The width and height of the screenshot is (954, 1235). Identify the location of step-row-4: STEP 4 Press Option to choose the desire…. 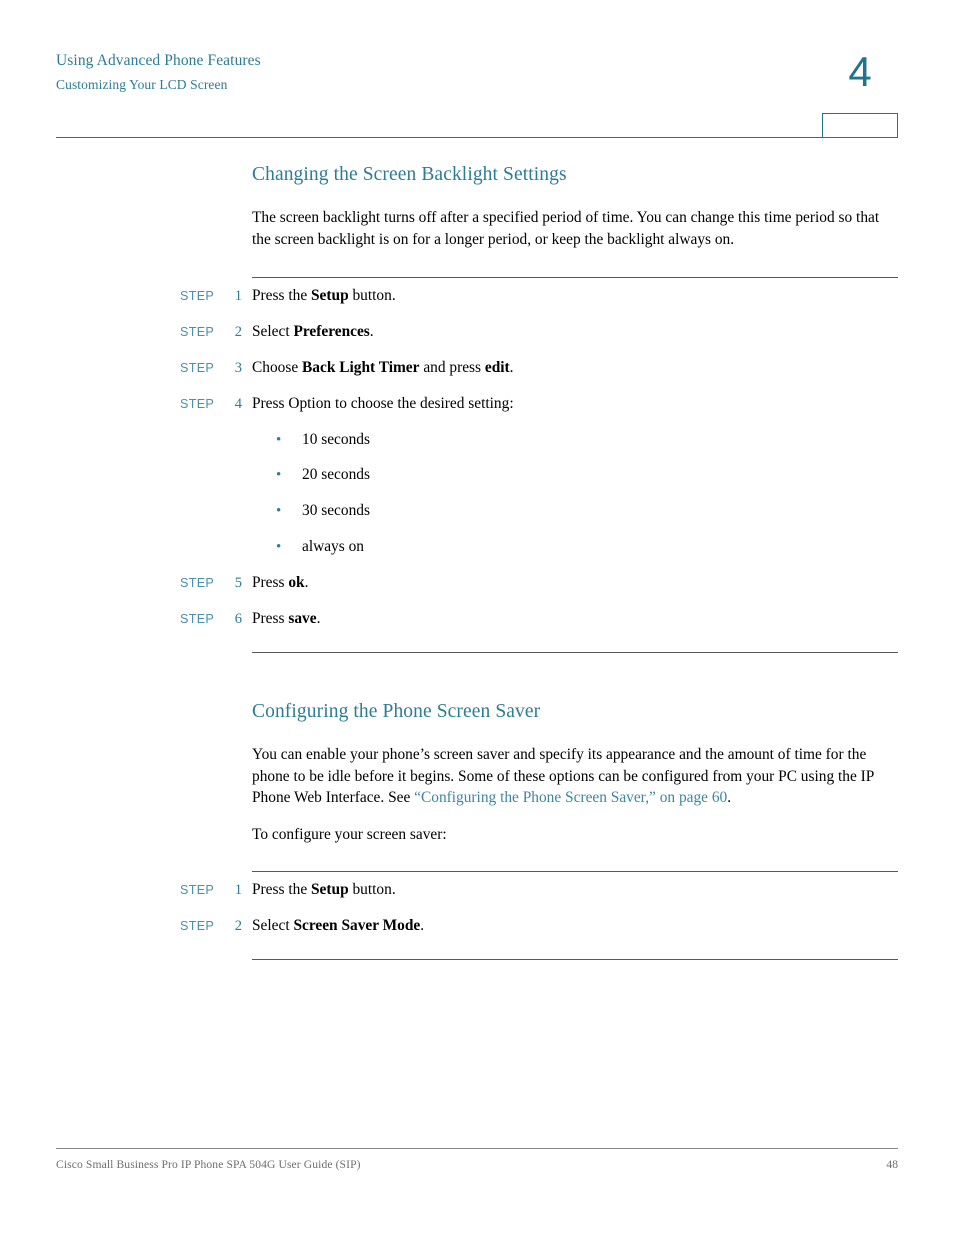
(477, 404).